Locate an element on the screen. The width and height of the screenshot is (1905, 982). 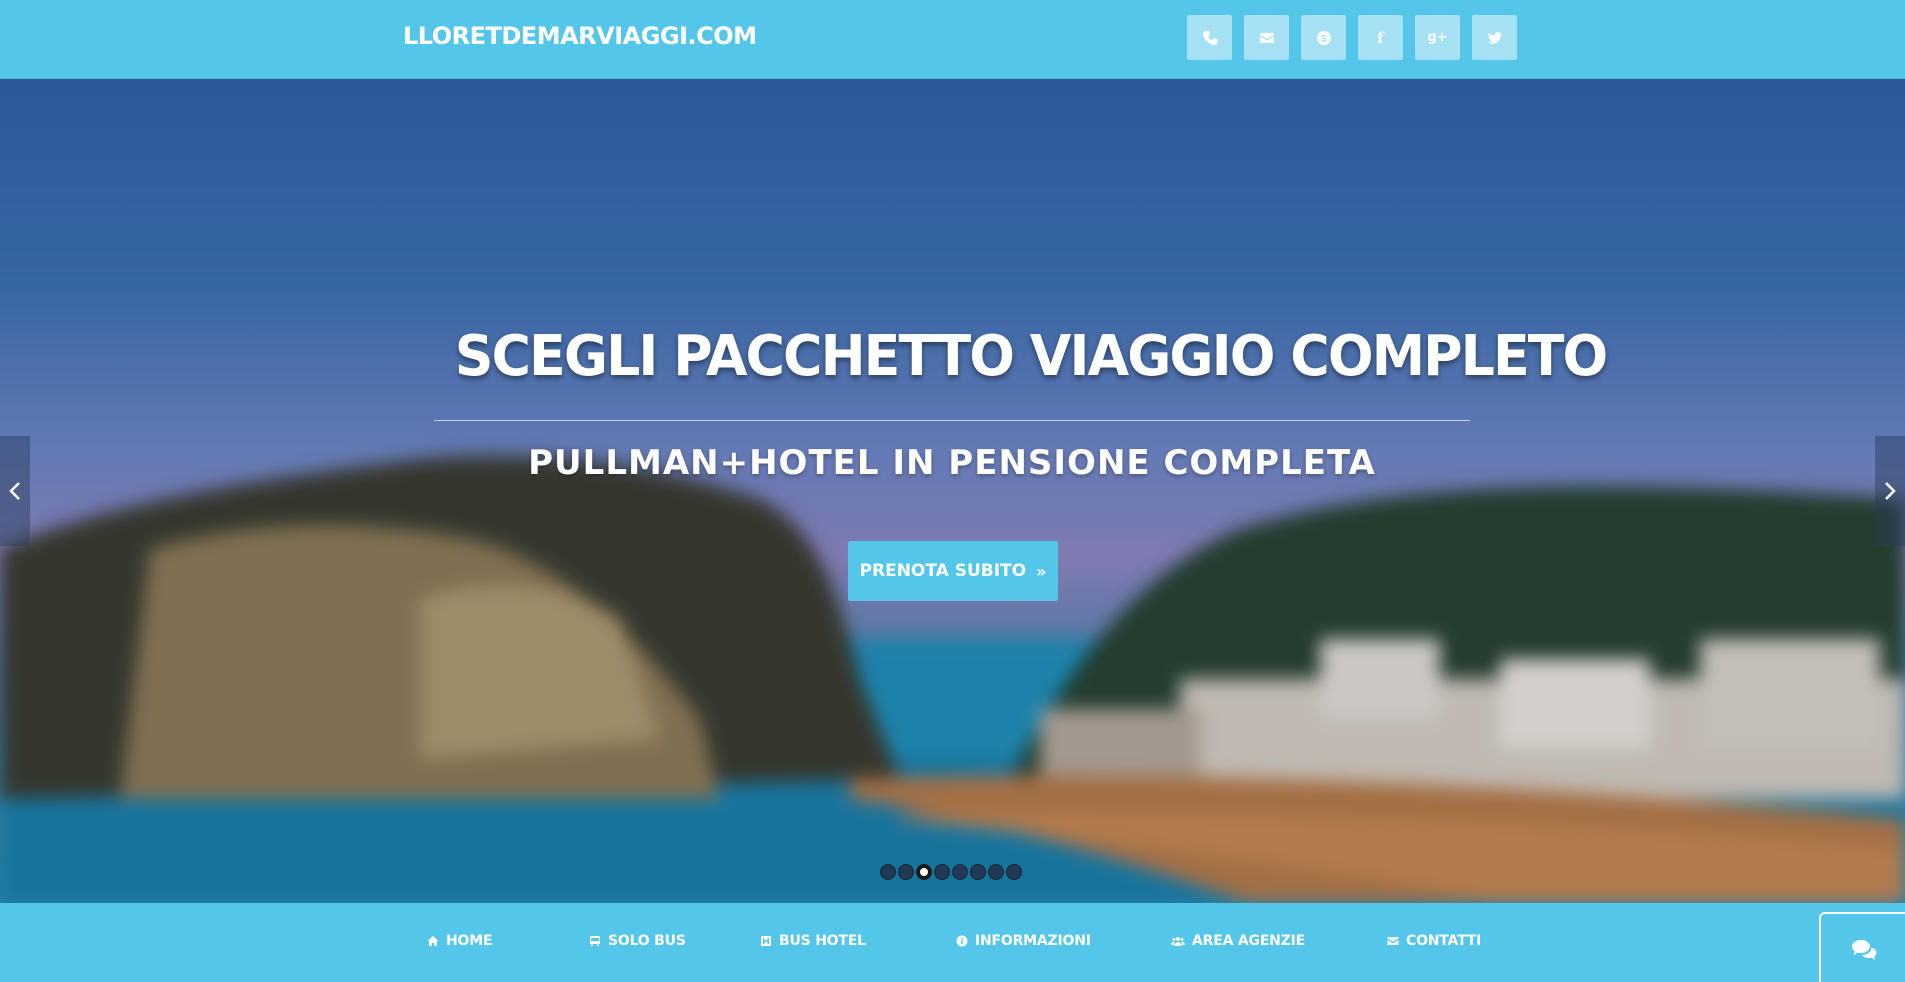
social-links: f g+ is located at coordinates (1358, 37).